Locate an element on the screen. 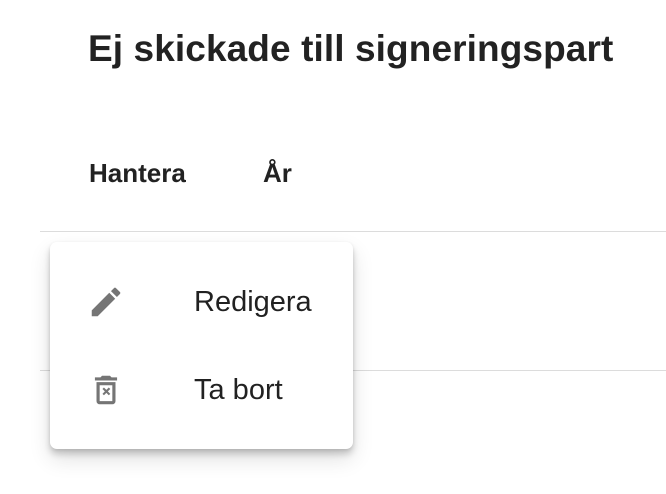  column-header-hantera: Hantera is located at coordinates (137, 173).